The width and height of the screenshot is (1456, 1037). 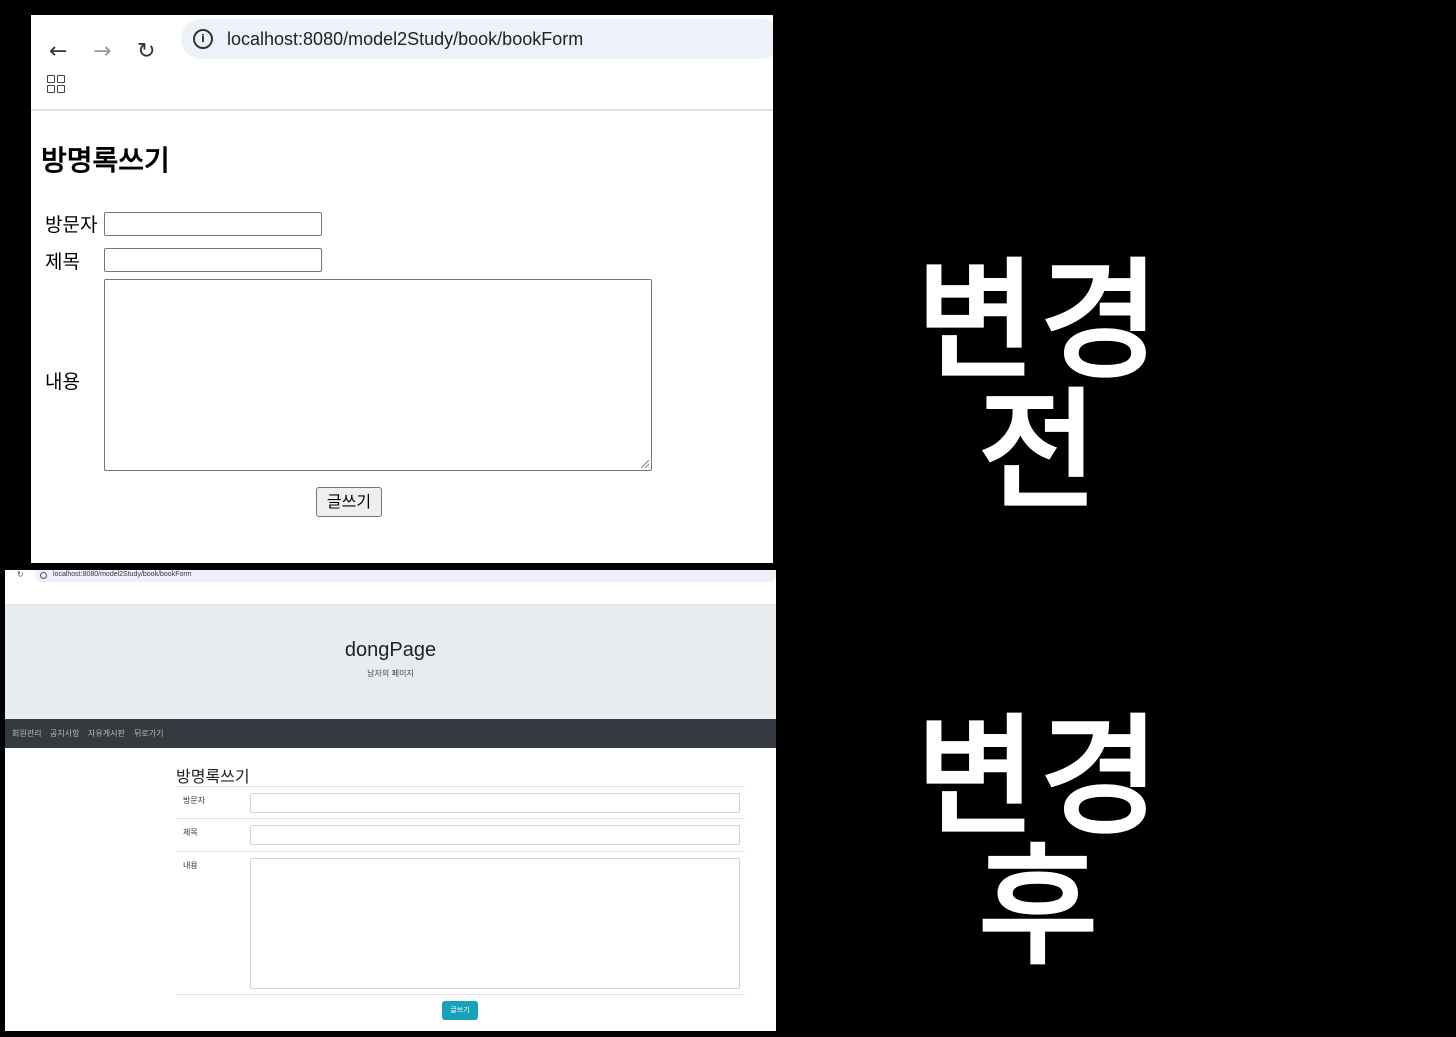 What do you see at coordinates (43, 575) in the screenshot?
I see `info-icon` at bounding box center [43, 575].